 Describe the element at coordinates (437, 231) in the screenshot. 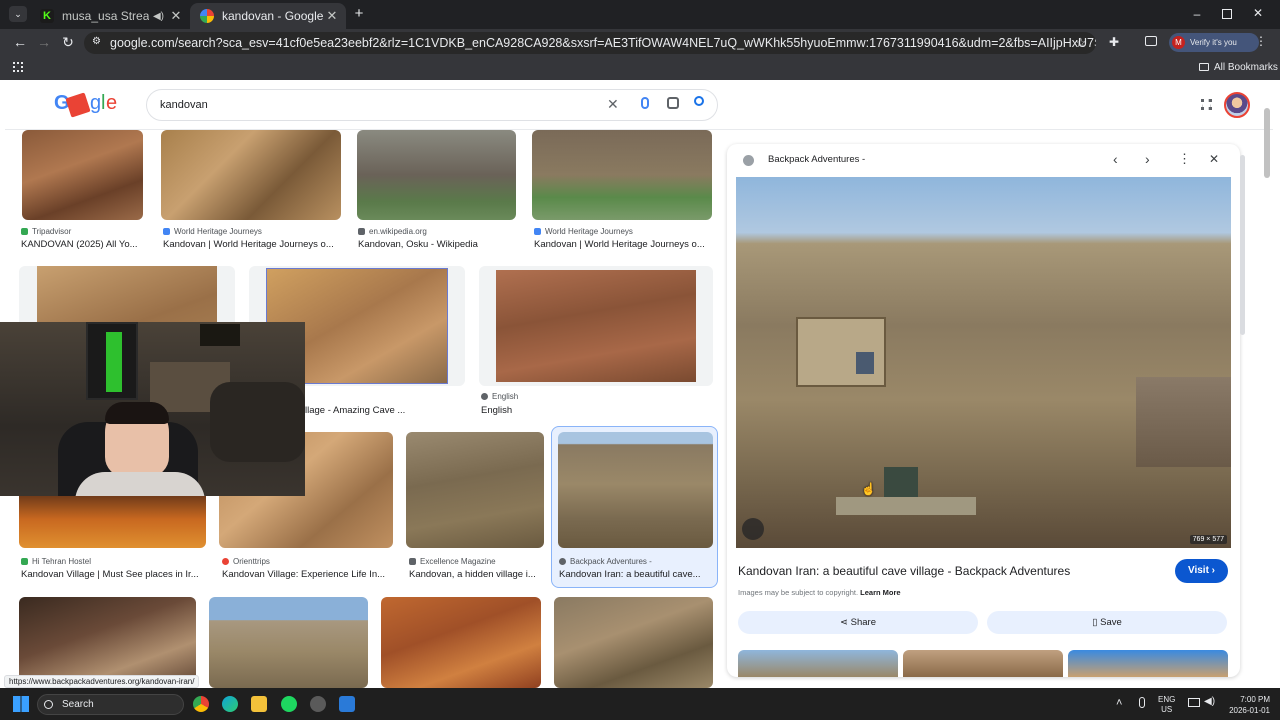

I see `result-source: en.wikipedia.org` at that location.